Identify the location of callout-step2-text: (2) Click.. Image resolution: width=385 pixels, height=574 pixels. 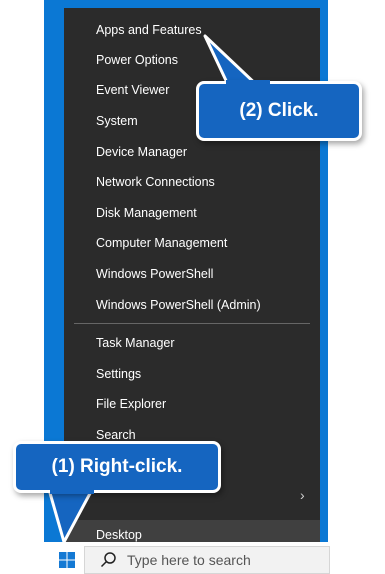
(279, 110).